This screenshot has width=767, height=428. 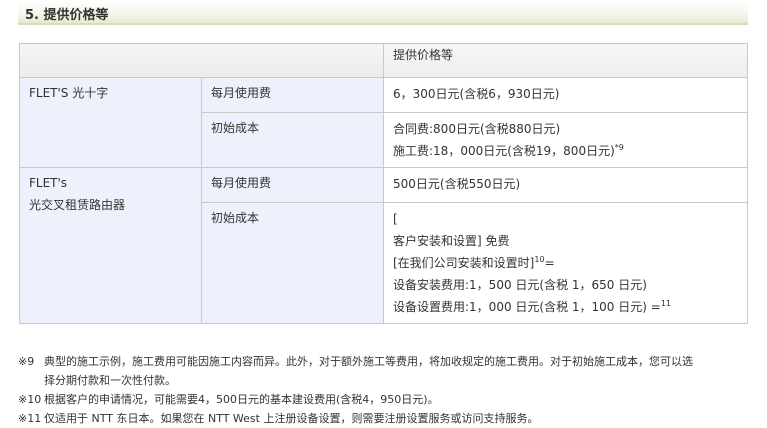 I want to click on section-title: 5. 提供价格等, so click(x=67, y=15).